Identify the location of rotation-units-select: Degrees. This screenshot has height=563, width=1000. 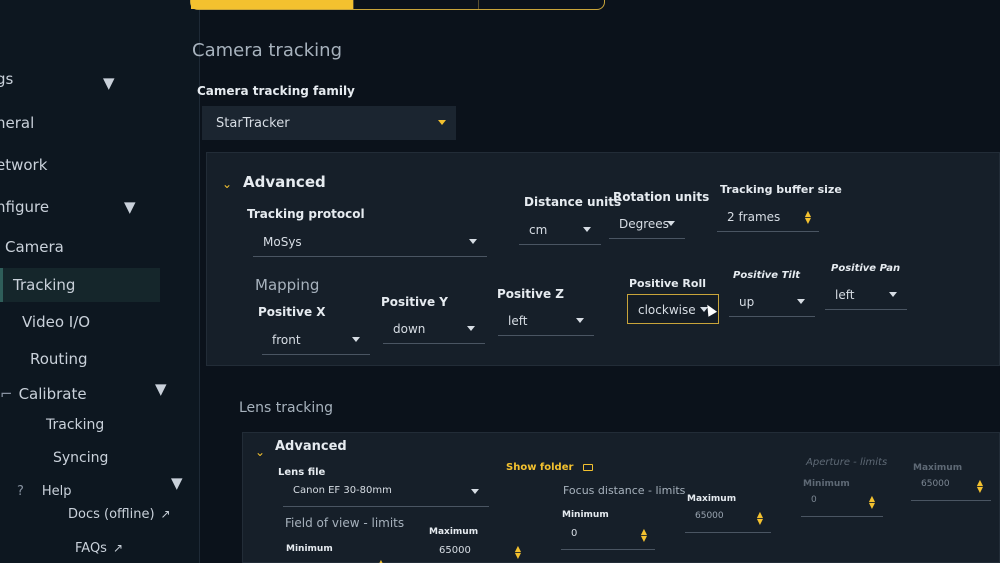
(647, 224).